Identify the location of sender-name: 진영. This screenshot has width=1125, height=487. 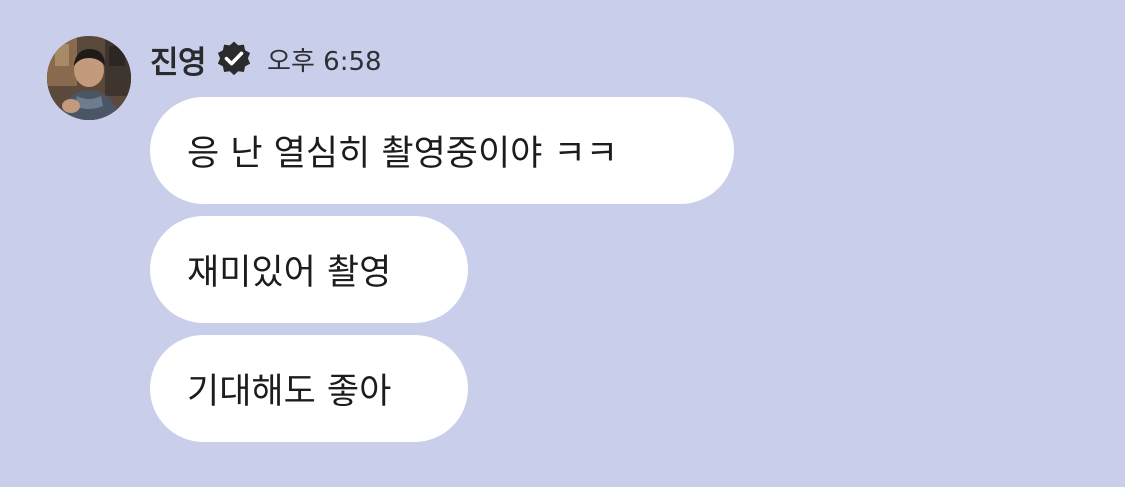
(178, 59).